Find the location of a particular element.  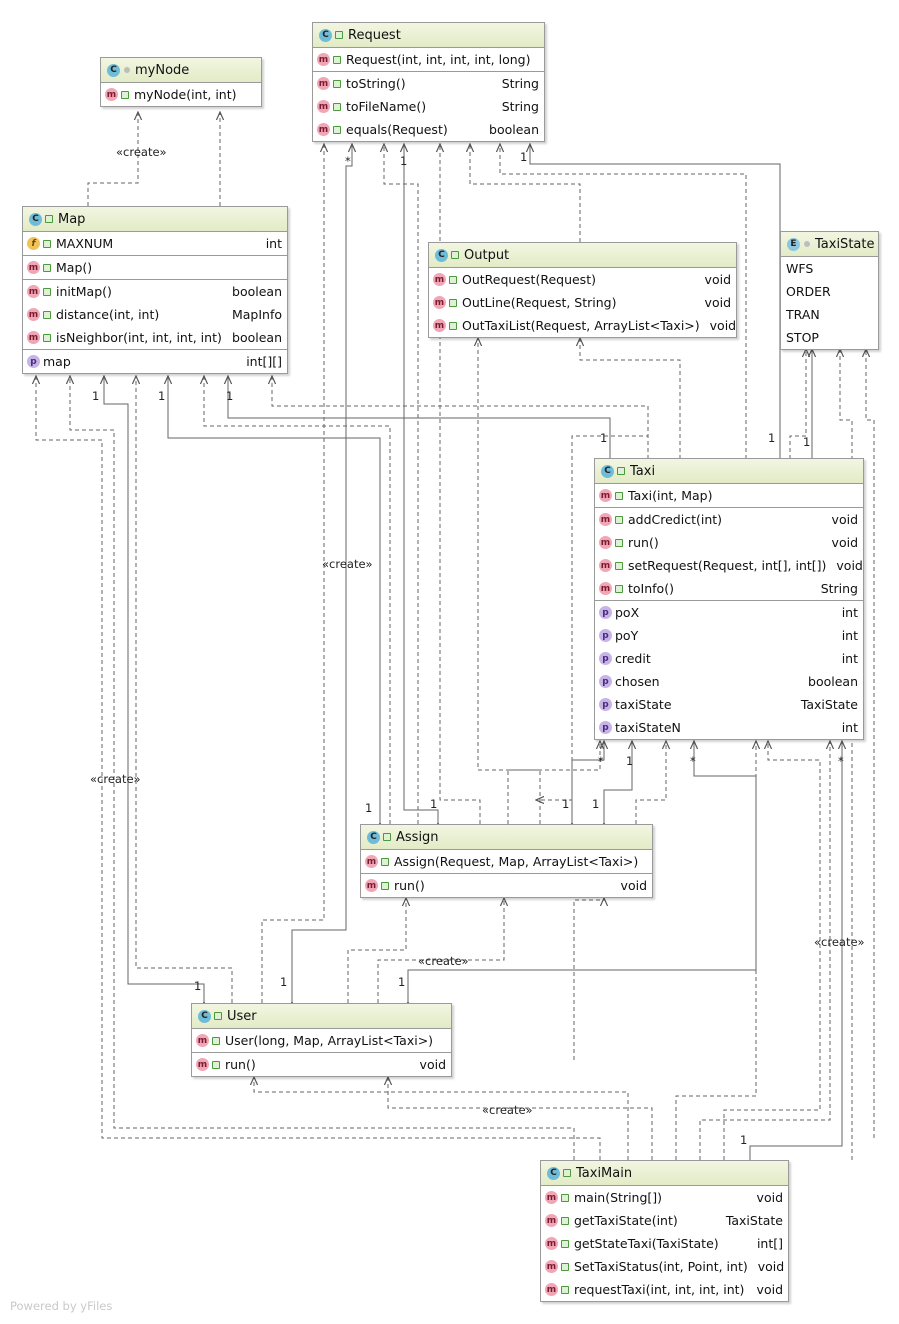

class-name: Taxi is located at coordinates (643, 471).